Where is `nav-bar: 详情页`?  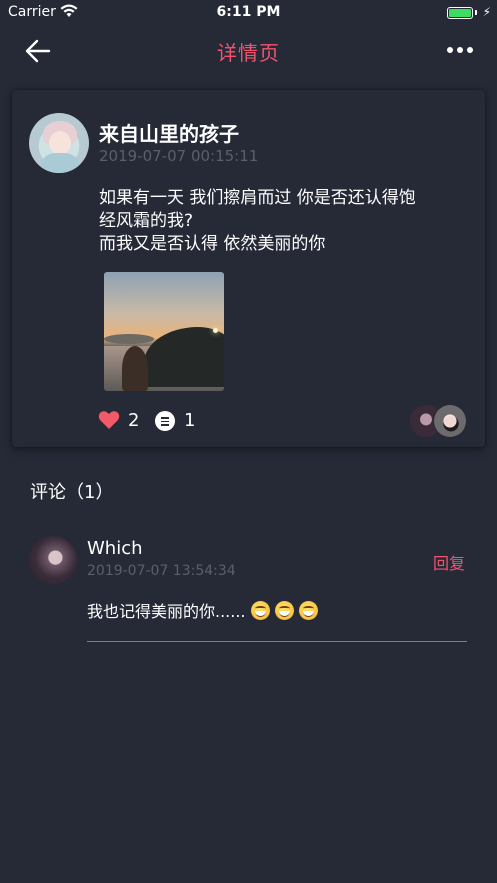 nav-bar: 详情页 is located at coordinates (248, 51).